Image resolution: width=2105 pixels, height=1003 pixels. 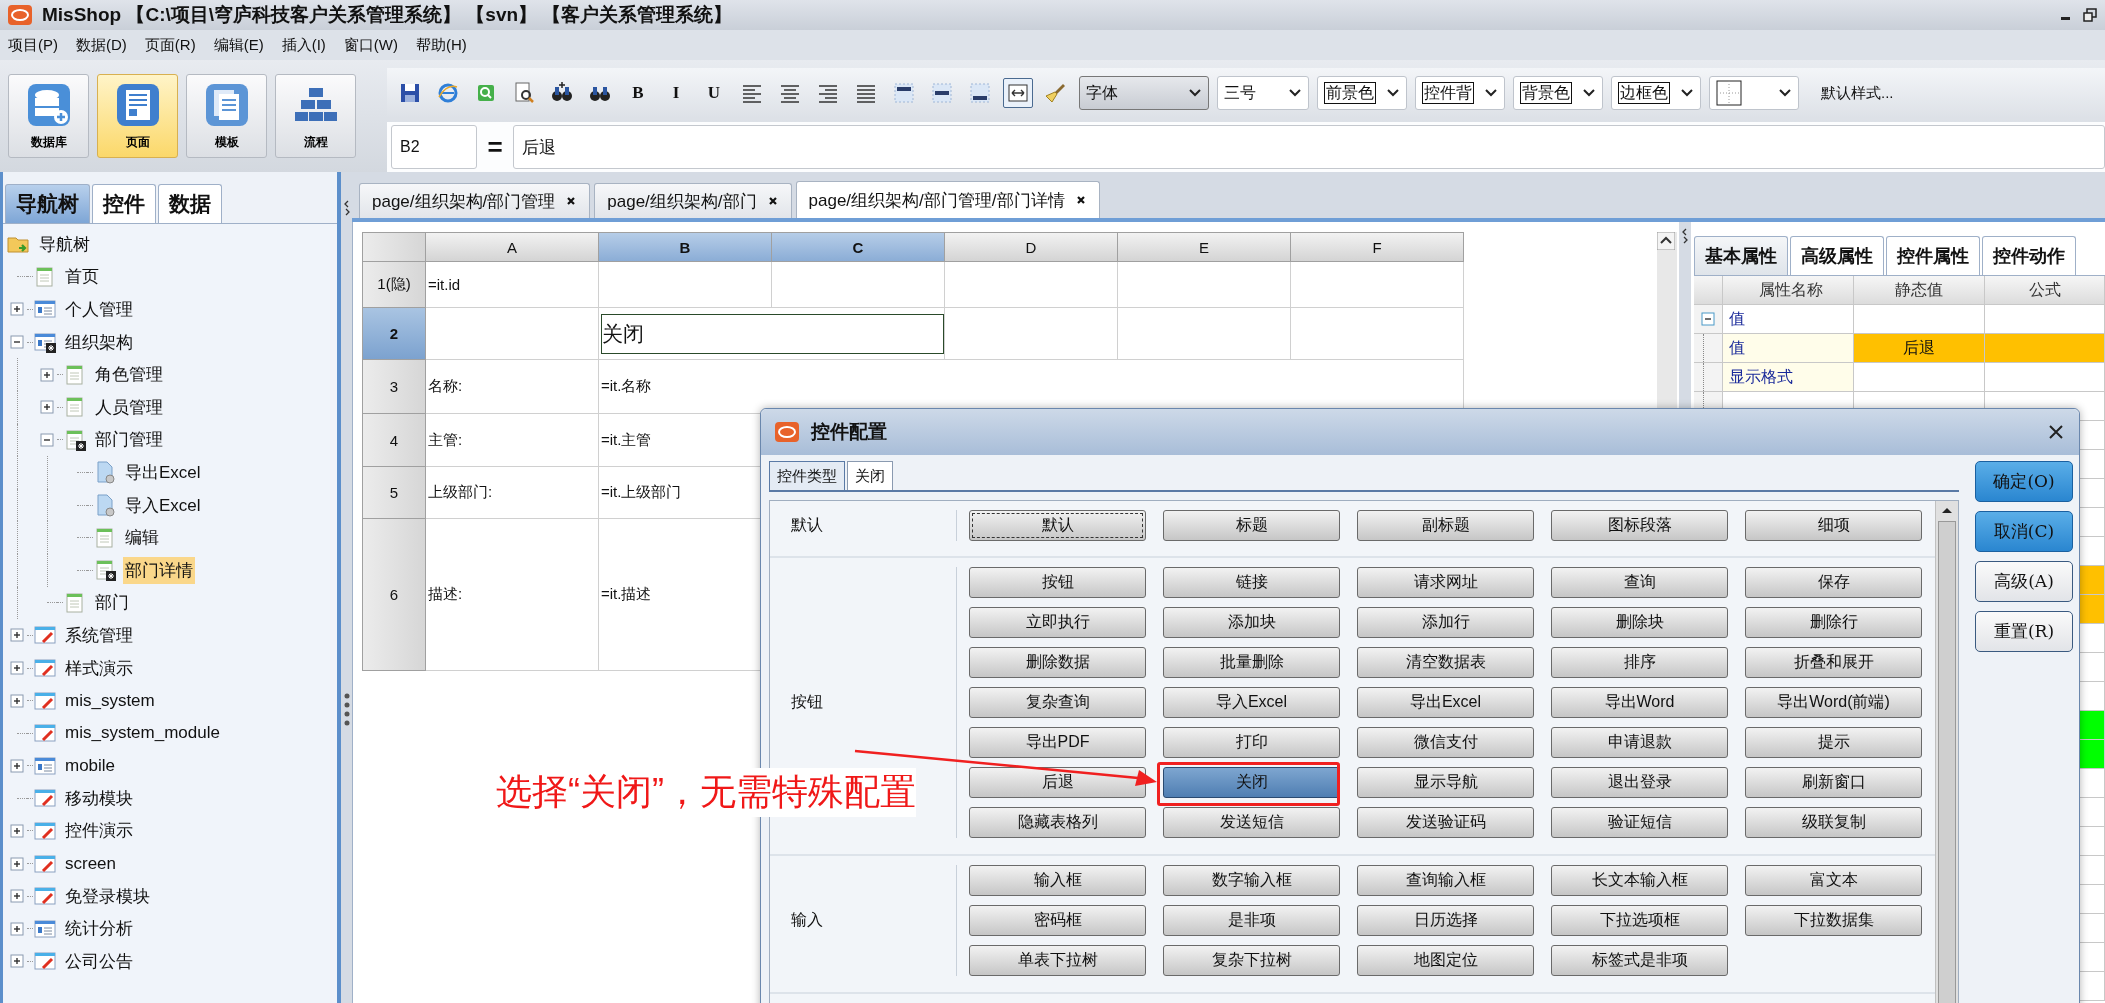 What do you see at coordinates (1251, 960) in the screenshot?
I see `control-type-button: 复杂下拉树` at bounding box center [1251, 960].